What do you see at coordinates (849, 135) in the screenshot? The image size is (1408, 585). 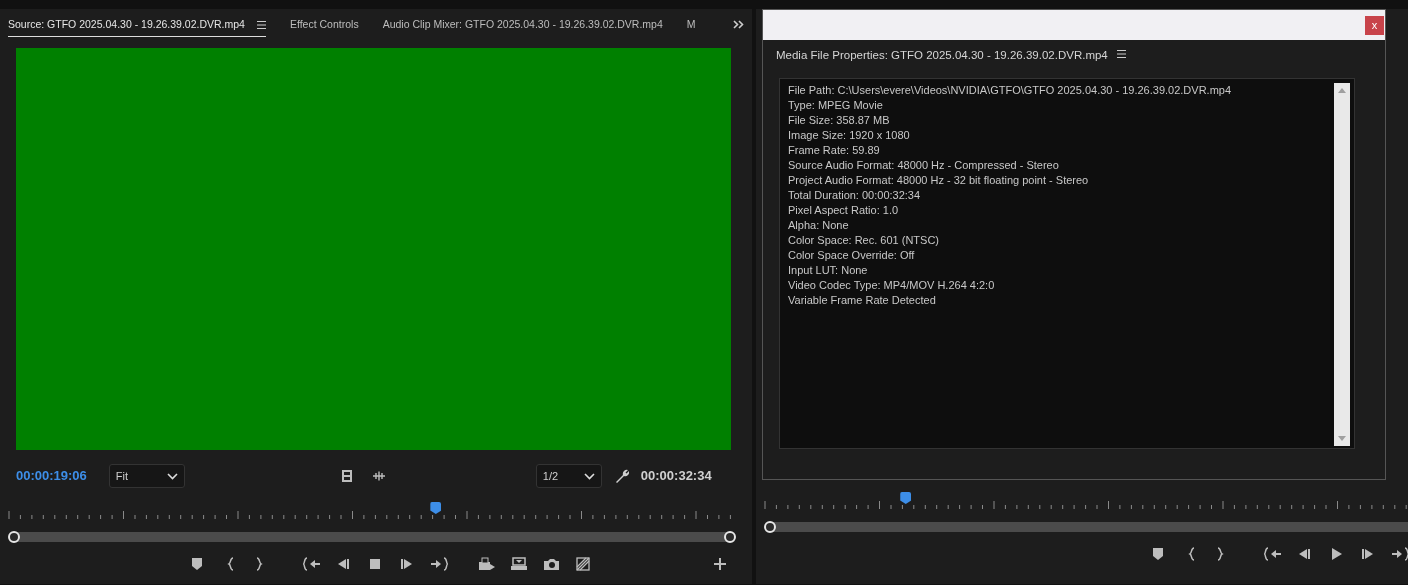 I see `property-line: Image Size: 1920 x 1080` at bounding box center [849, 135].